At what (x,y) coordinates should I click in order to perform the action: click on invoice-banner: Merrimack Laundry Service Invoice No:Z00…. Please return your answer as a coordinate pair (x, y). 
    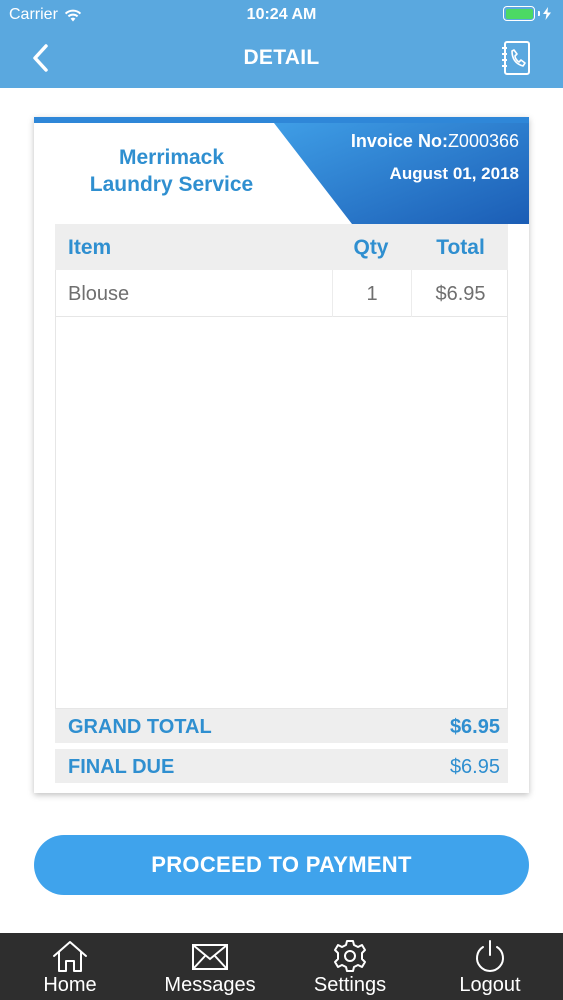
    Looking at the image, I should click on (281, 170).